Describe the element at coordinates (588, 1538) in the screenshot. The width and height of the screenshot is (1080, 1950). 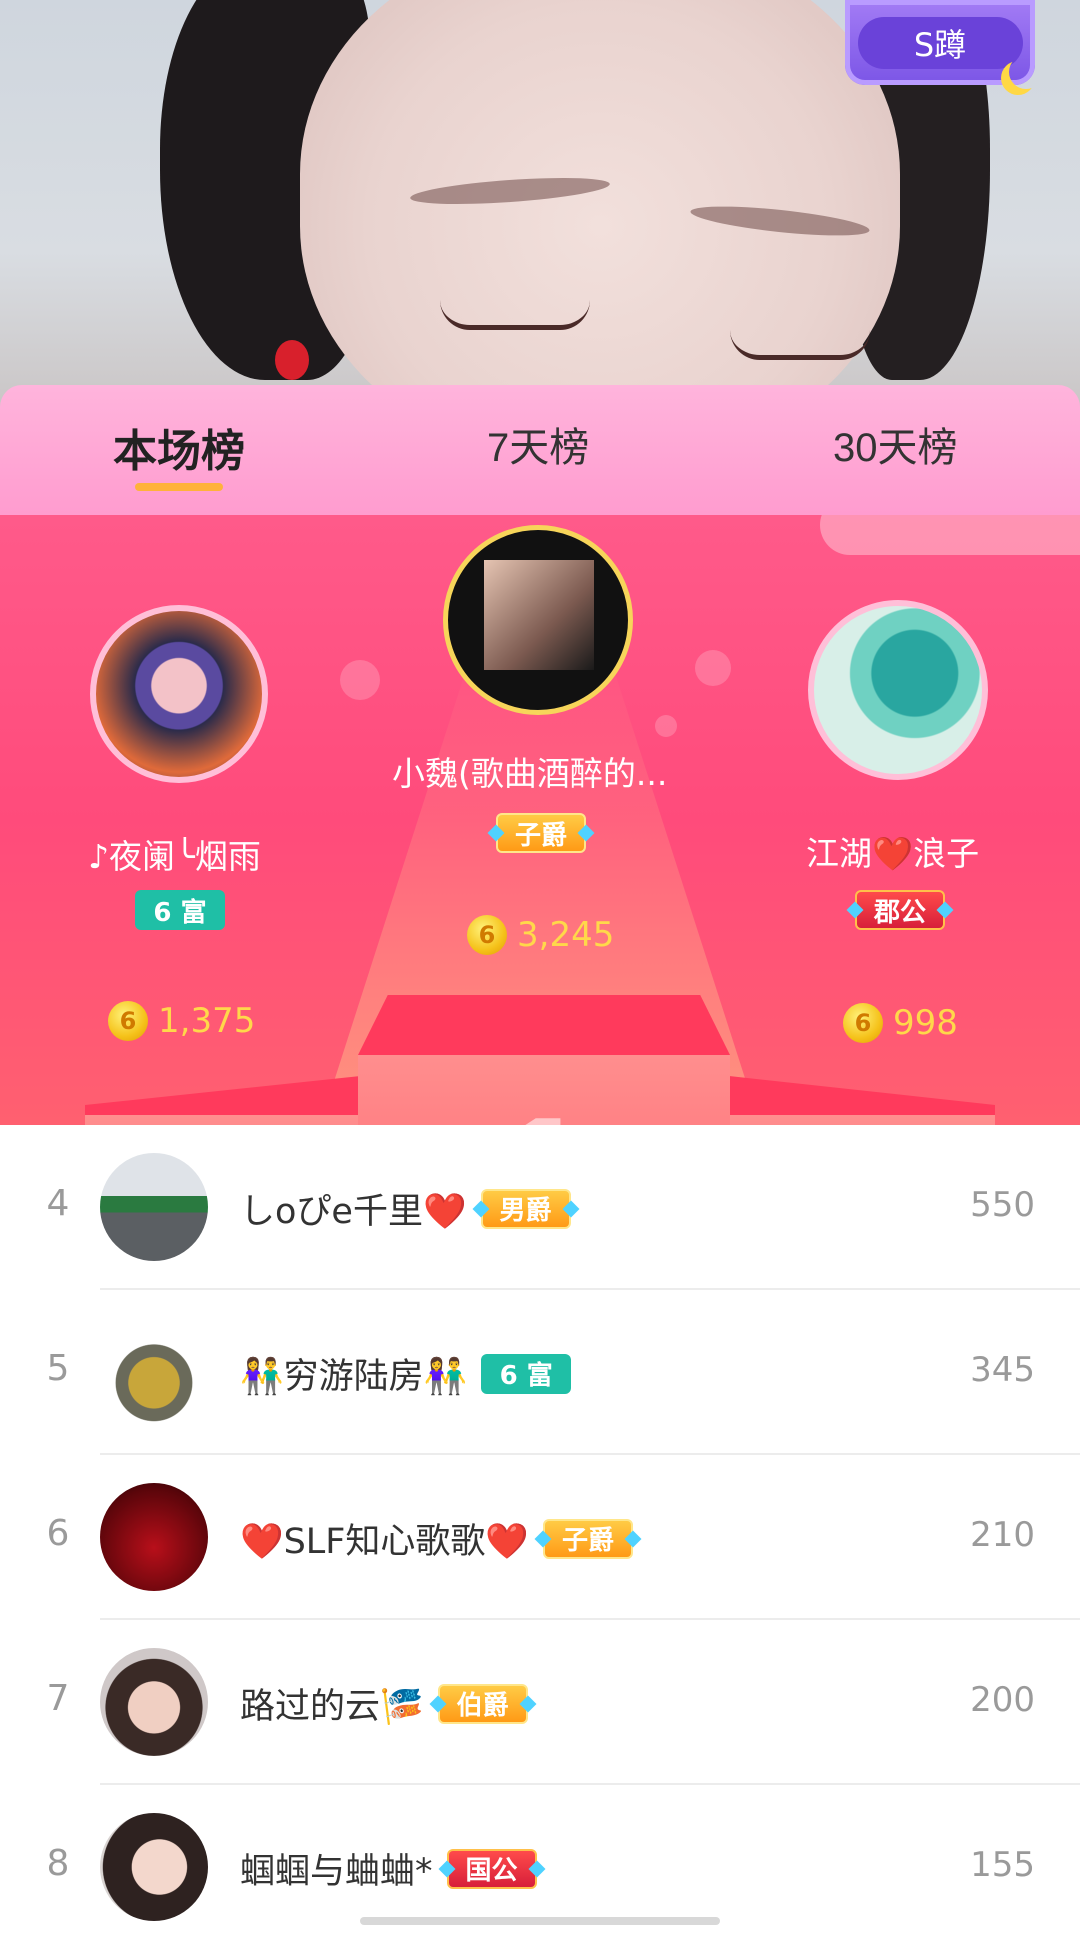
I see `list-item-rank-tag: 子爵` at that location.